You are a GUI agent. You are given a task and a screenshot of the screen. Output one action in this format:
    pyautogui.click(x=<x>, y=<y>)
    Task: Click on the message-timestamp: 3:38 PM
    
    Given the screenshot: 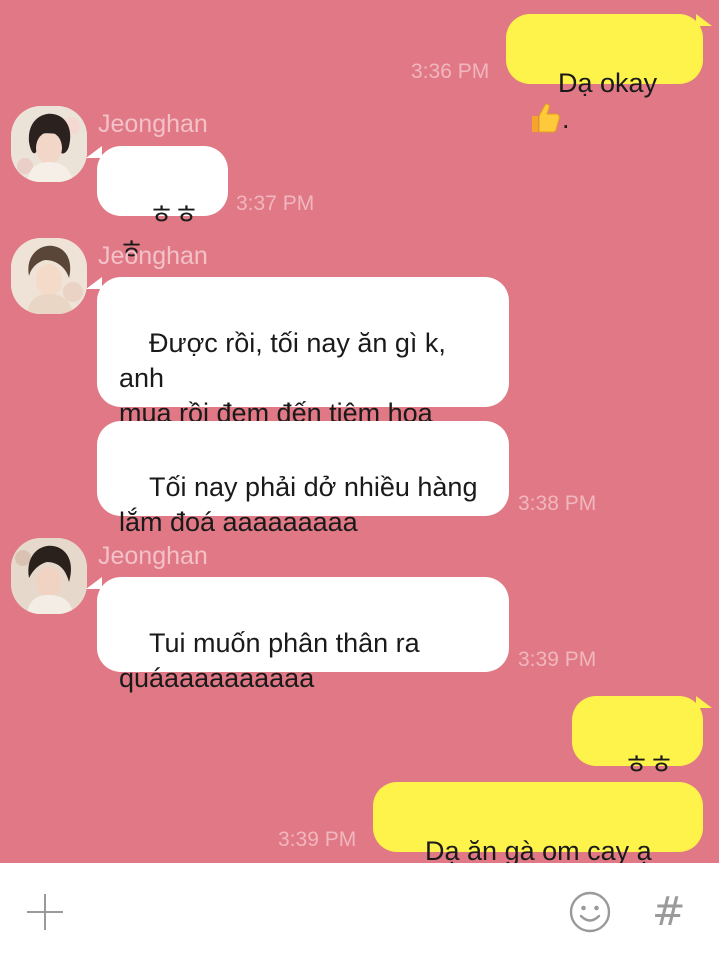 What is the action you would take?
    pyautogui.click(x=557, y=503)
    